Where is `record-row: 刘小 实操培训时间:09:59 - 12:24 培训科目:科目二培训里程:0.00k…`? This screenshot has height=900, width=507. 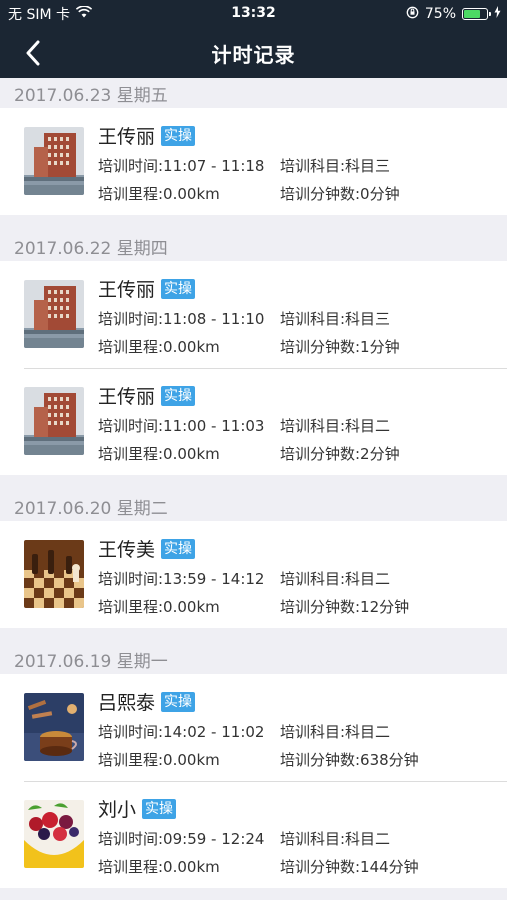 record-row: 刘小 实操培训时间:09:59 - 12:24 培训科目:科目二培训里程:0.00k… is located at coordinates (253, 834).